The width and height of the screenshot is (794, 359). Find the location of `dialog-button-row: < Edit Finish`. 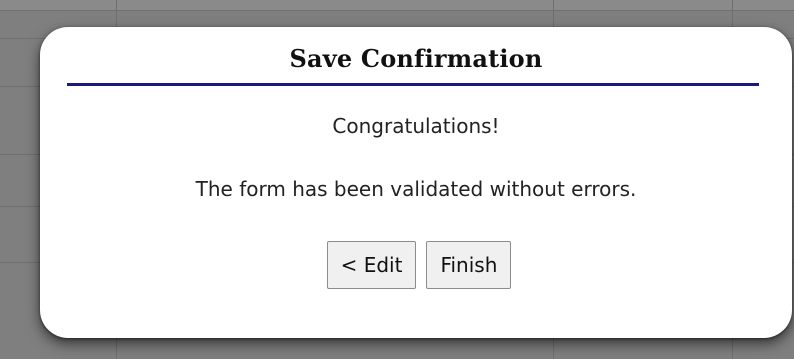

dialog-button-row: < Edit Finish is located at coordinates (416, 265).